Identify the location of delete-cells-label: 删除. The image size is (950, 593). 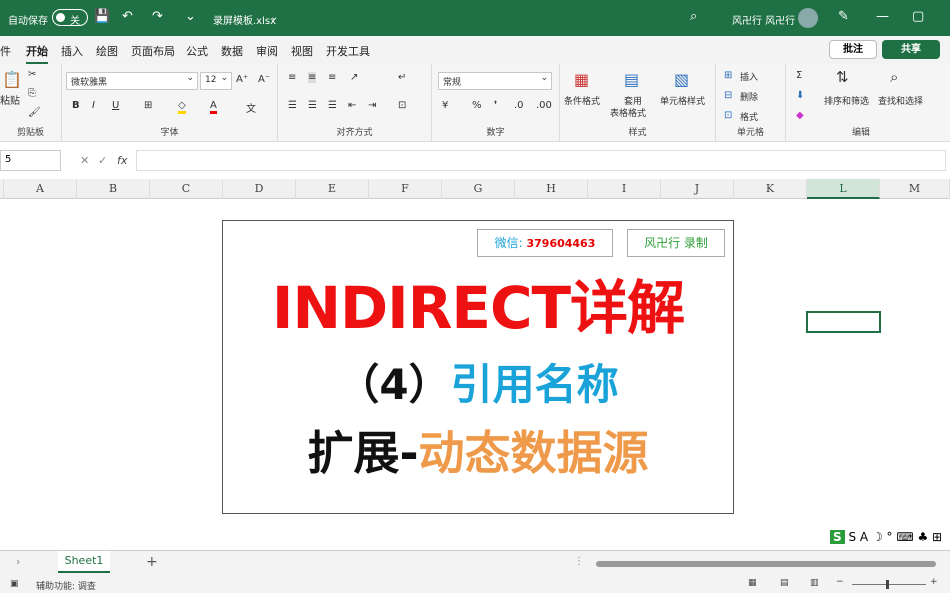
(749, 96).